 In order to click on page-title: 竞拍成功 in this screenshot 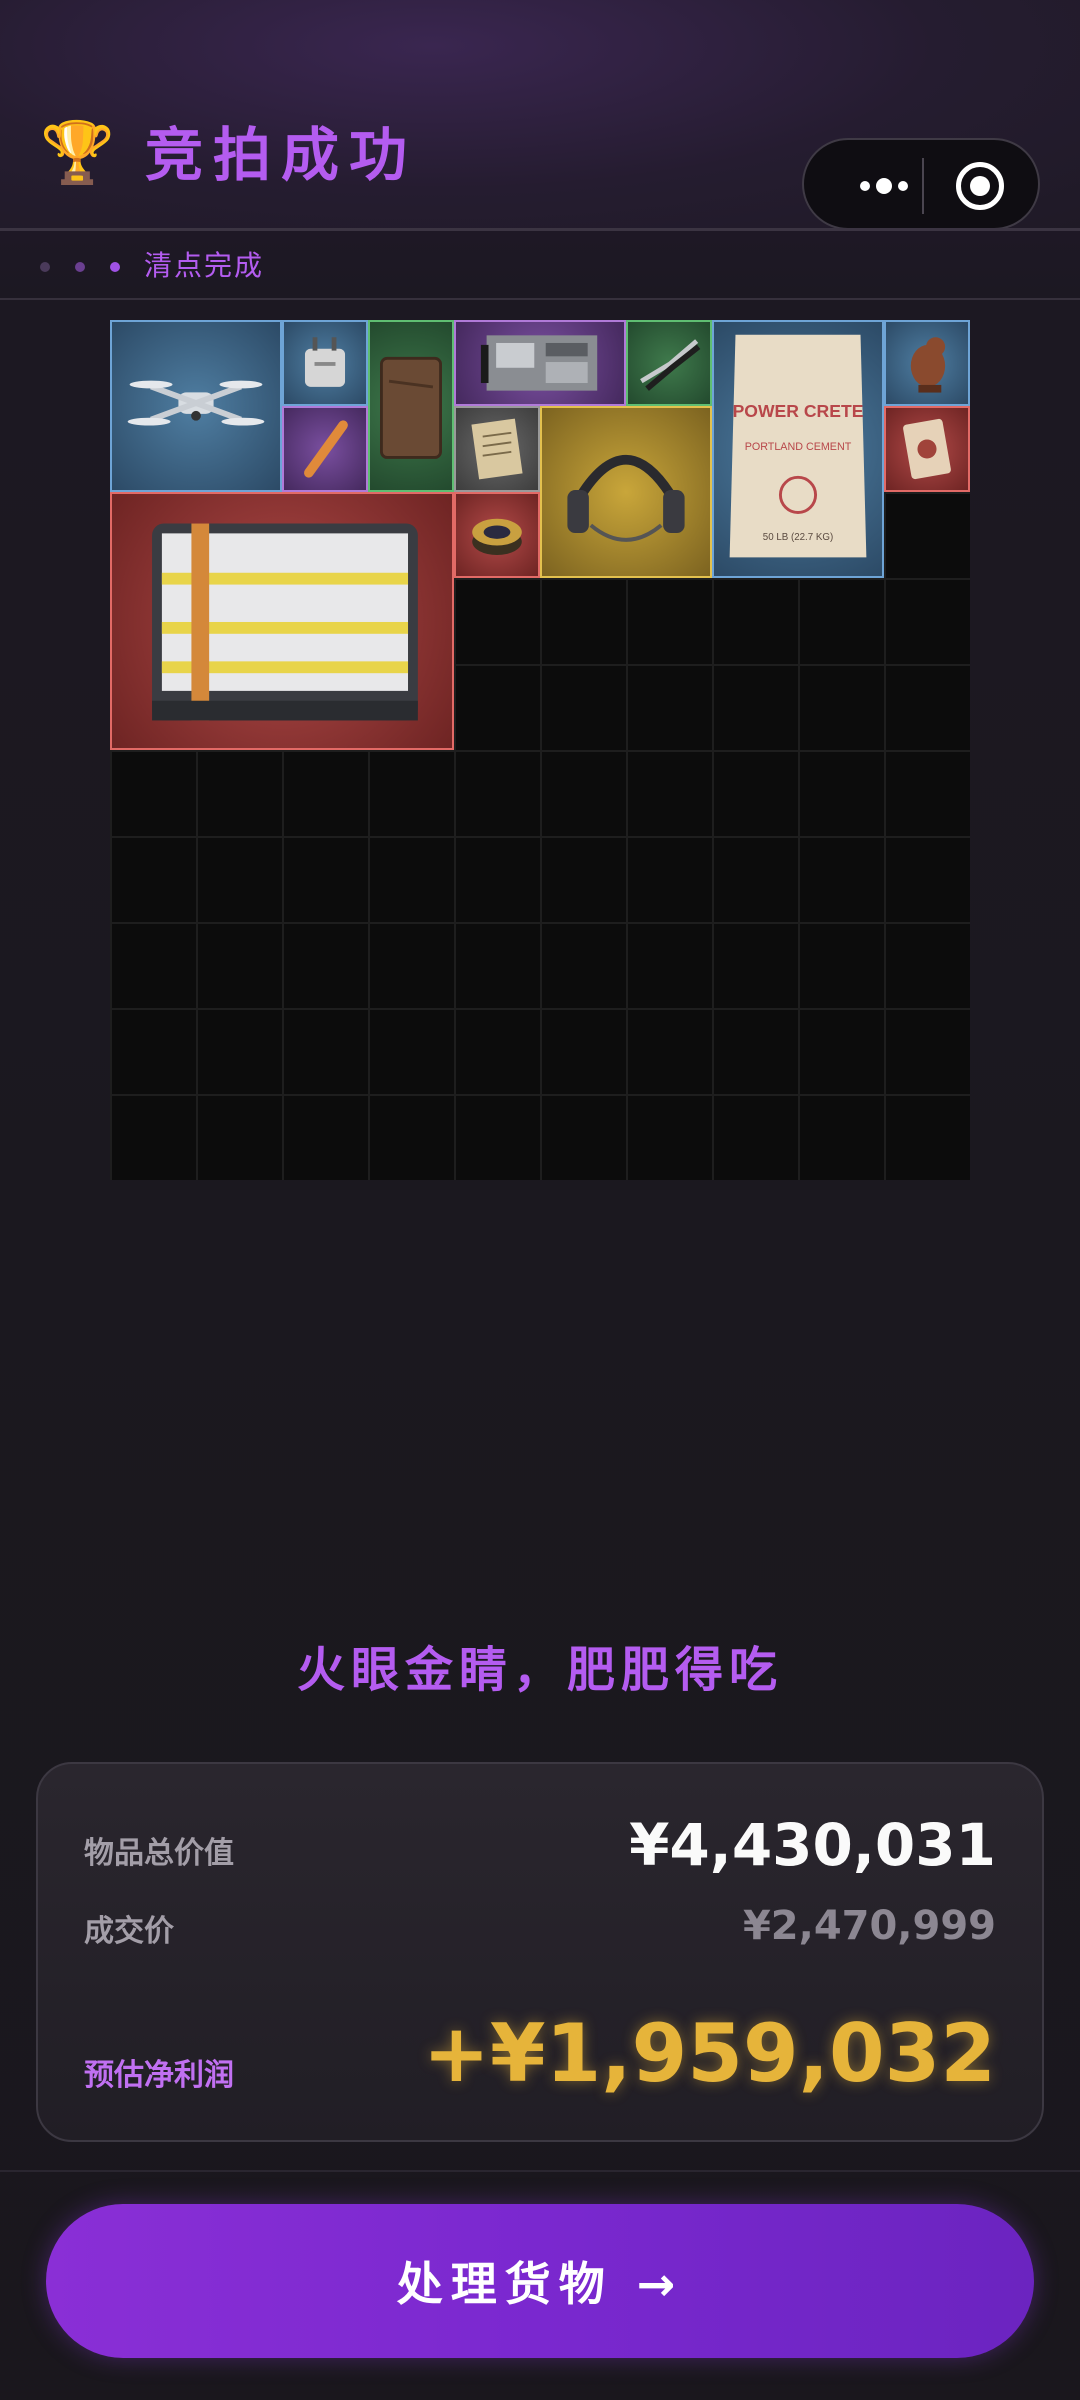, I will do `click(281, 155)`.